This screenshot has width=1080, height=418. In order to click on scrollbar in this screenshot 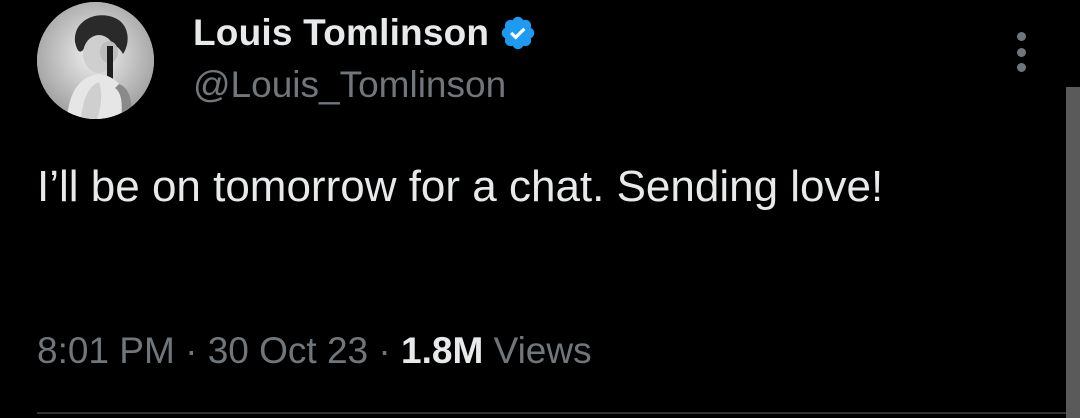, I will do `click(1073, 252)`.